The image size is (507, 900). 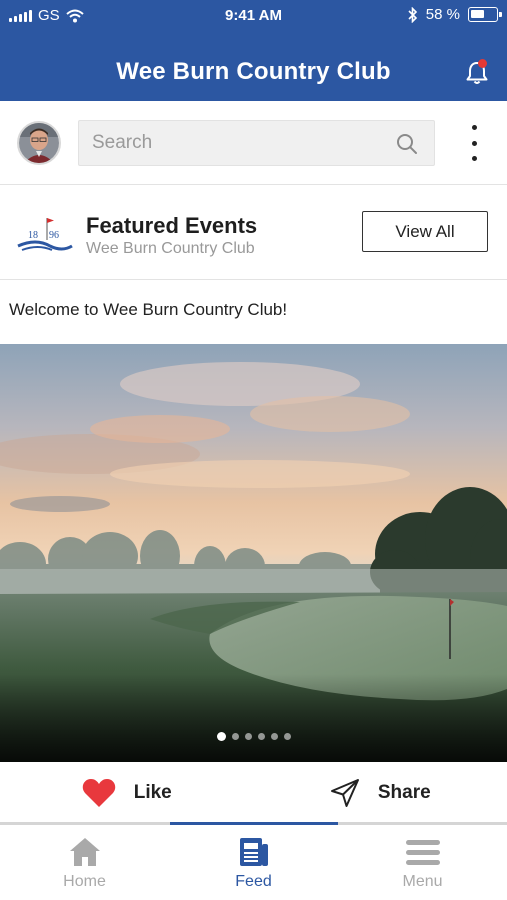 I want to click on page-title: Wee Burn Country Club, so click(x=253, y=71).